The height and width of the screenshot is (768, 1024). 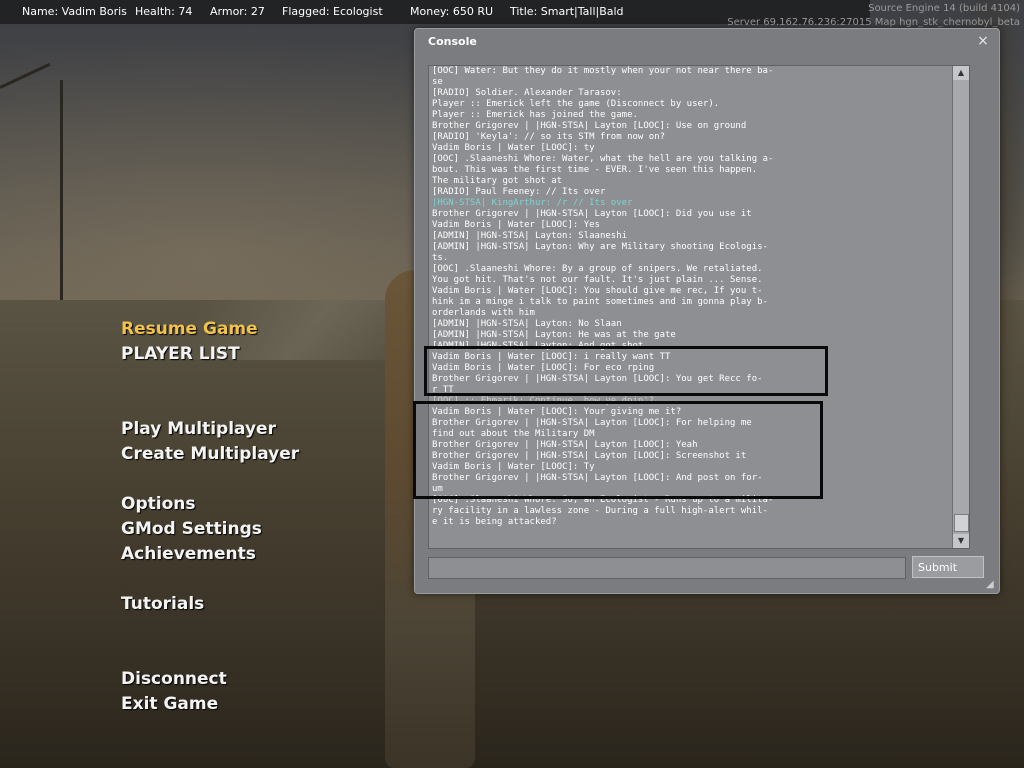 What do you see at coordinates (31, 190) in the screenshot?
I see `background-crane` at bounding box center [31, 190].